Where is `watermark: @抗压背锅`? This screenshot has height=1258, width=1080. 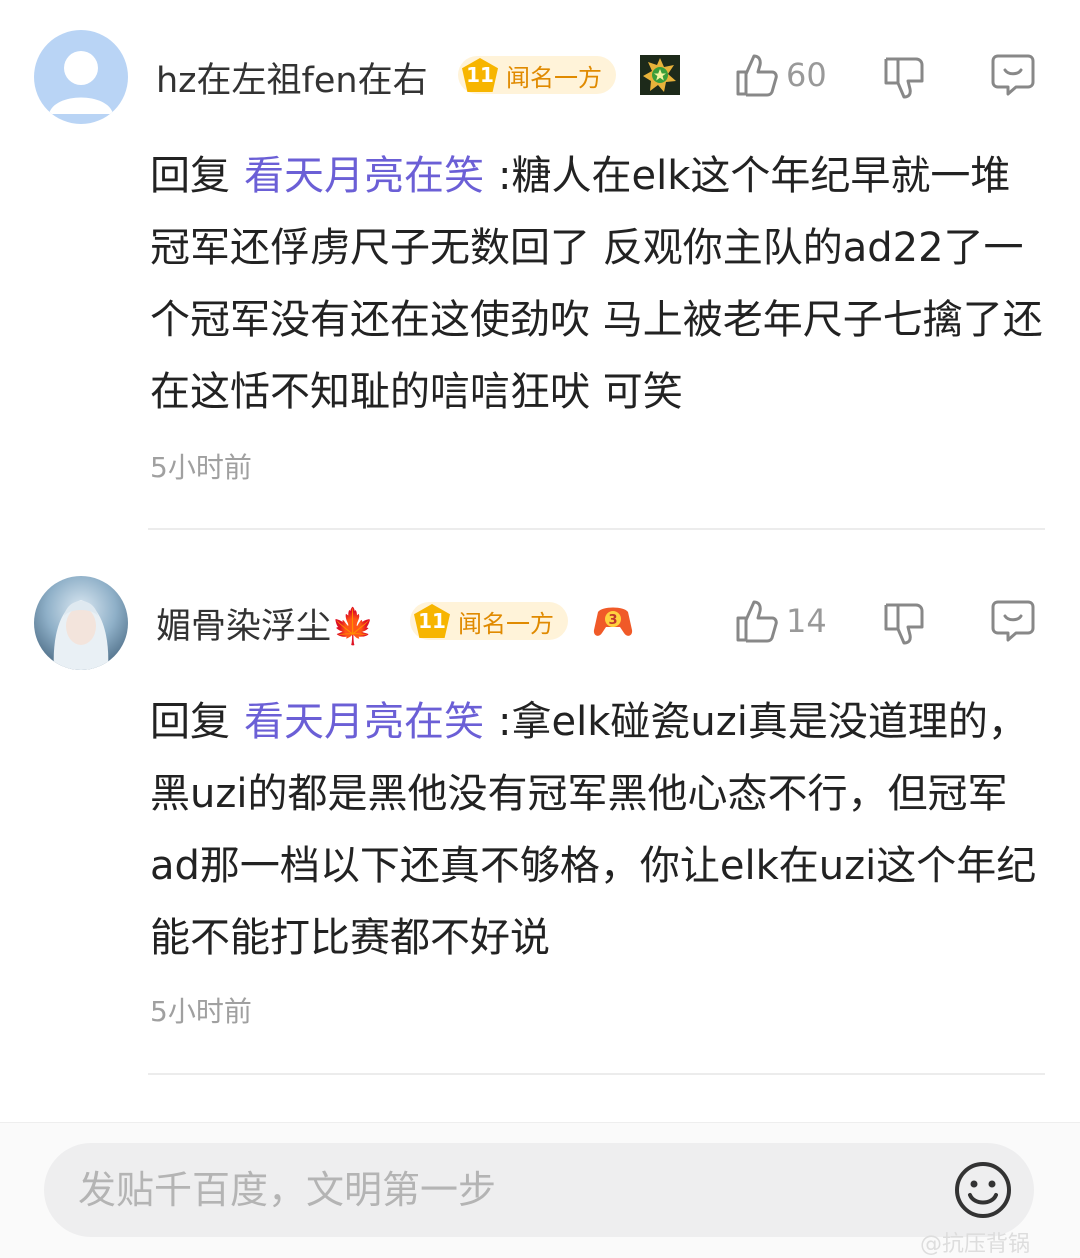
watermark: @抗压背锅 is located at coordinates (974, 1244).